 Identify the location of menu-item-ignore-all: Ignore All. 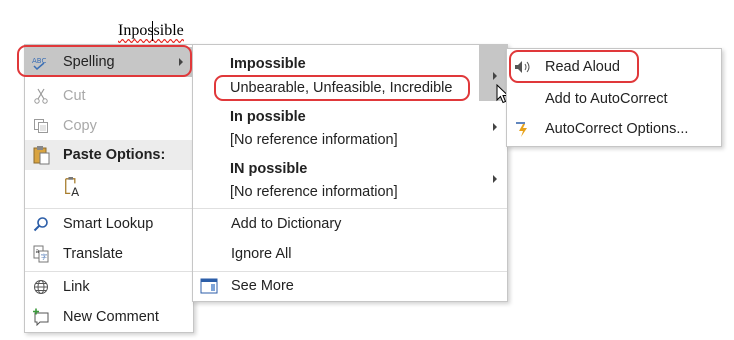
(350, 254).